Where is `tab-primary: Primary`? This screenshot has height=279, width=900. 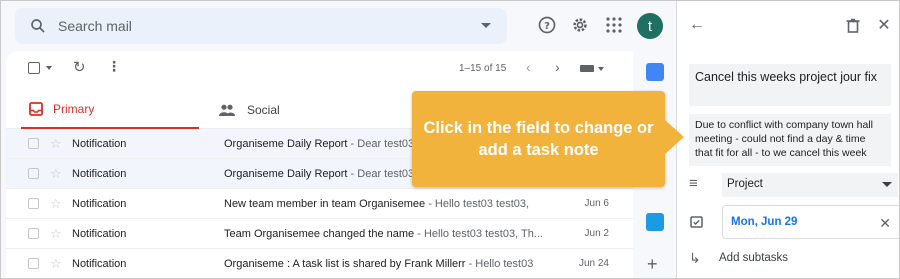 tab-primary: Primary is located at coordinates (110, 110).